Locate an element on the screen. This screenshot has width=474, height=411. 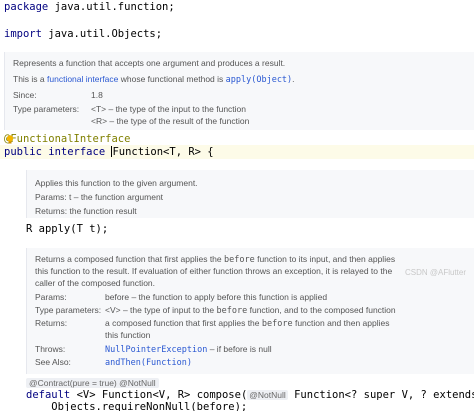
type-params-label: Type parameters: is located at coordinates (46, 109).